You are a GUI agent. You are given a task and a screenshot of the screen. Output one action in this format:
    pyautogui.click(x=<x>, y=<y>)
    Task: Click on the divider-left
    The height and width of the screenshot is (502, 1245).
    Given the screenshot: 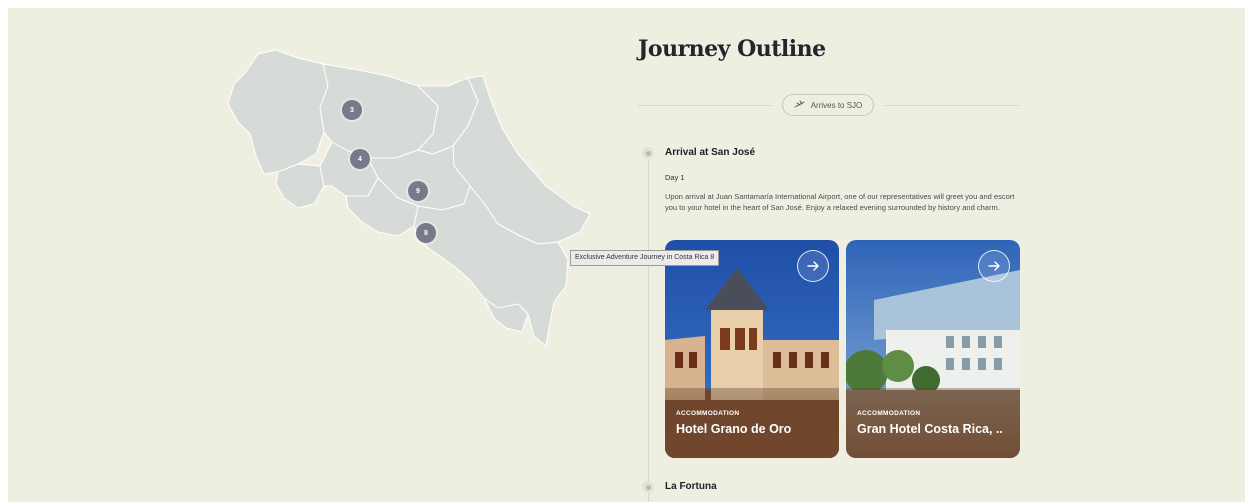 What is the action you would take?
    pyautogui.click(x=705, y=105)
    